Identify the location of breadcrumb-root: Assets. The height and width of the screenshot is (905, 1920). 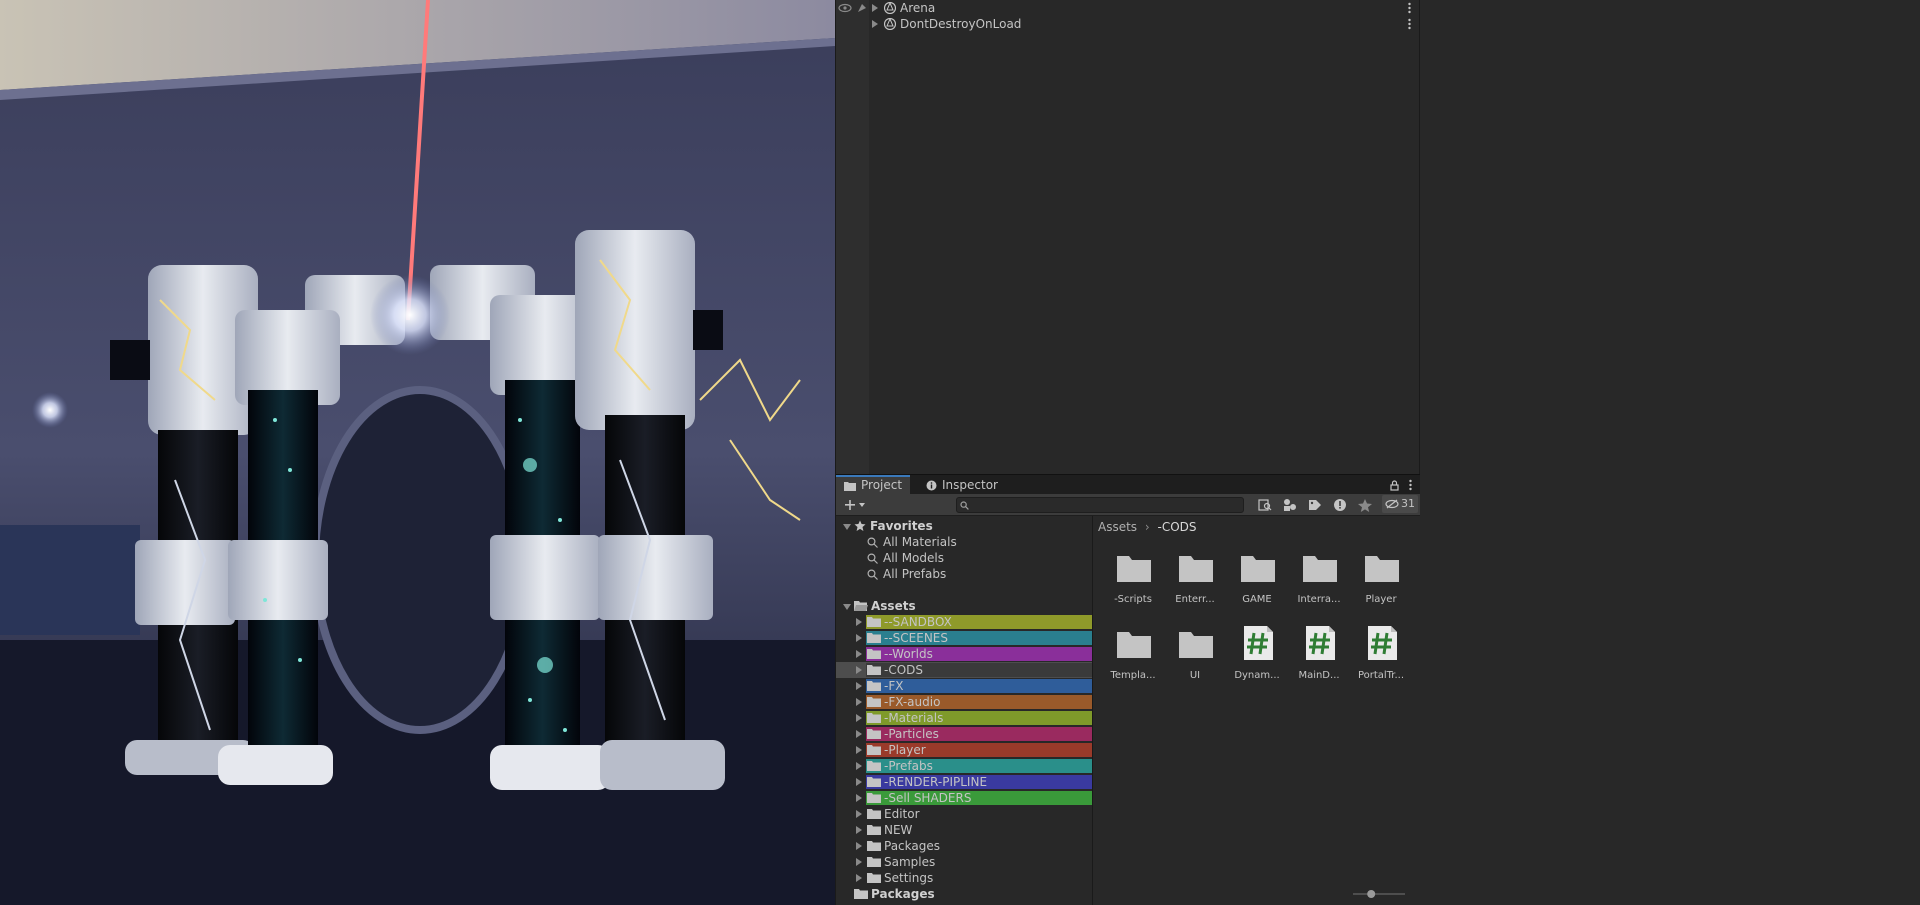
(1117, 527).